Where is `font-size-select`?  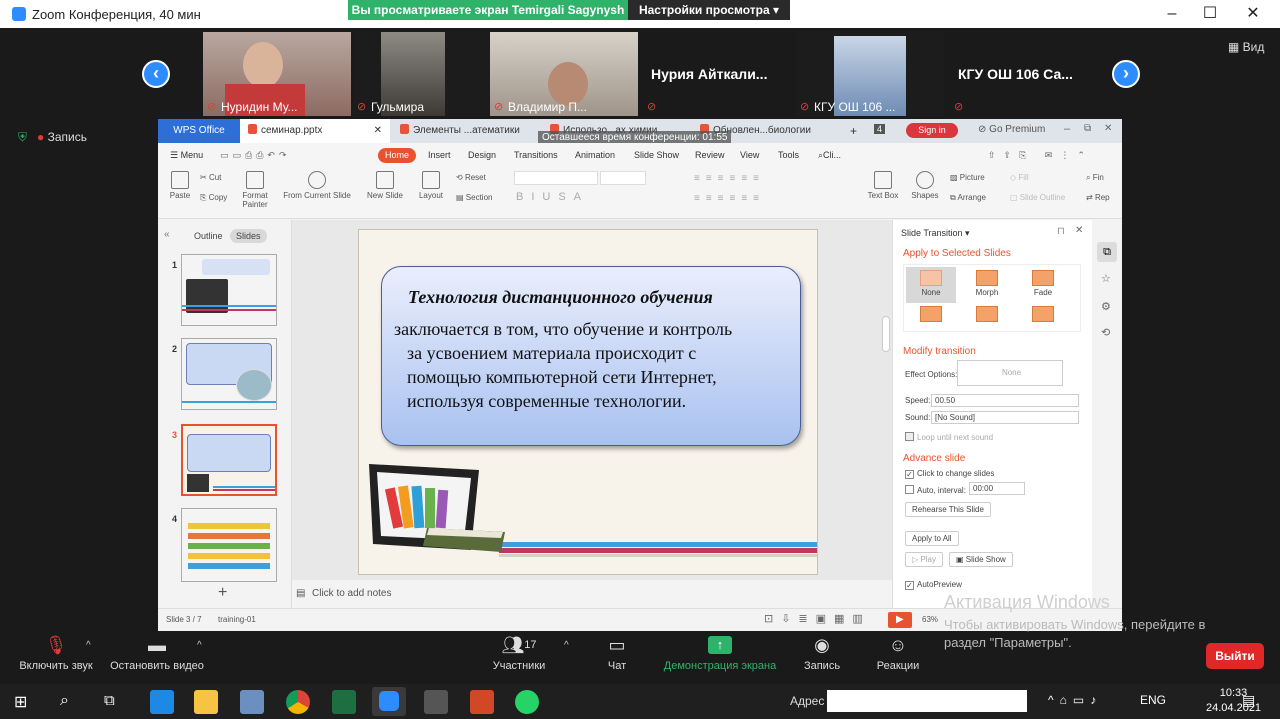
font-size-select is located at coordinates (623, 178).